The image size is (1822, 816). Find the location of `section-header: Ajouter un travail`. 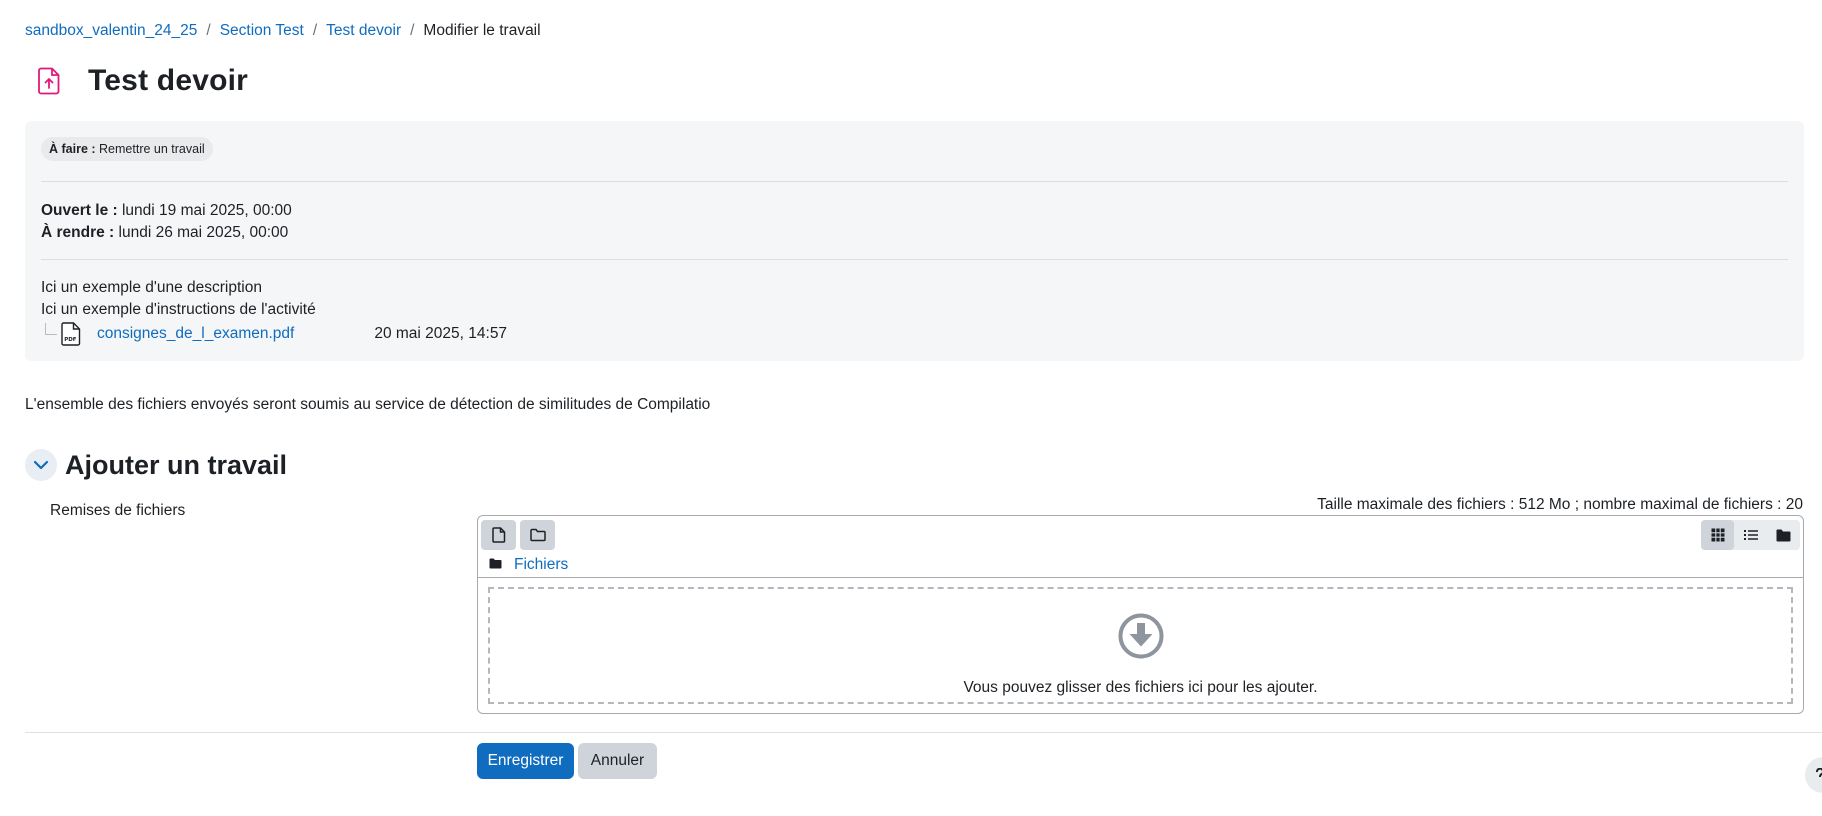

section-header: Ajouter un travail is located at coordinates (156, 465).